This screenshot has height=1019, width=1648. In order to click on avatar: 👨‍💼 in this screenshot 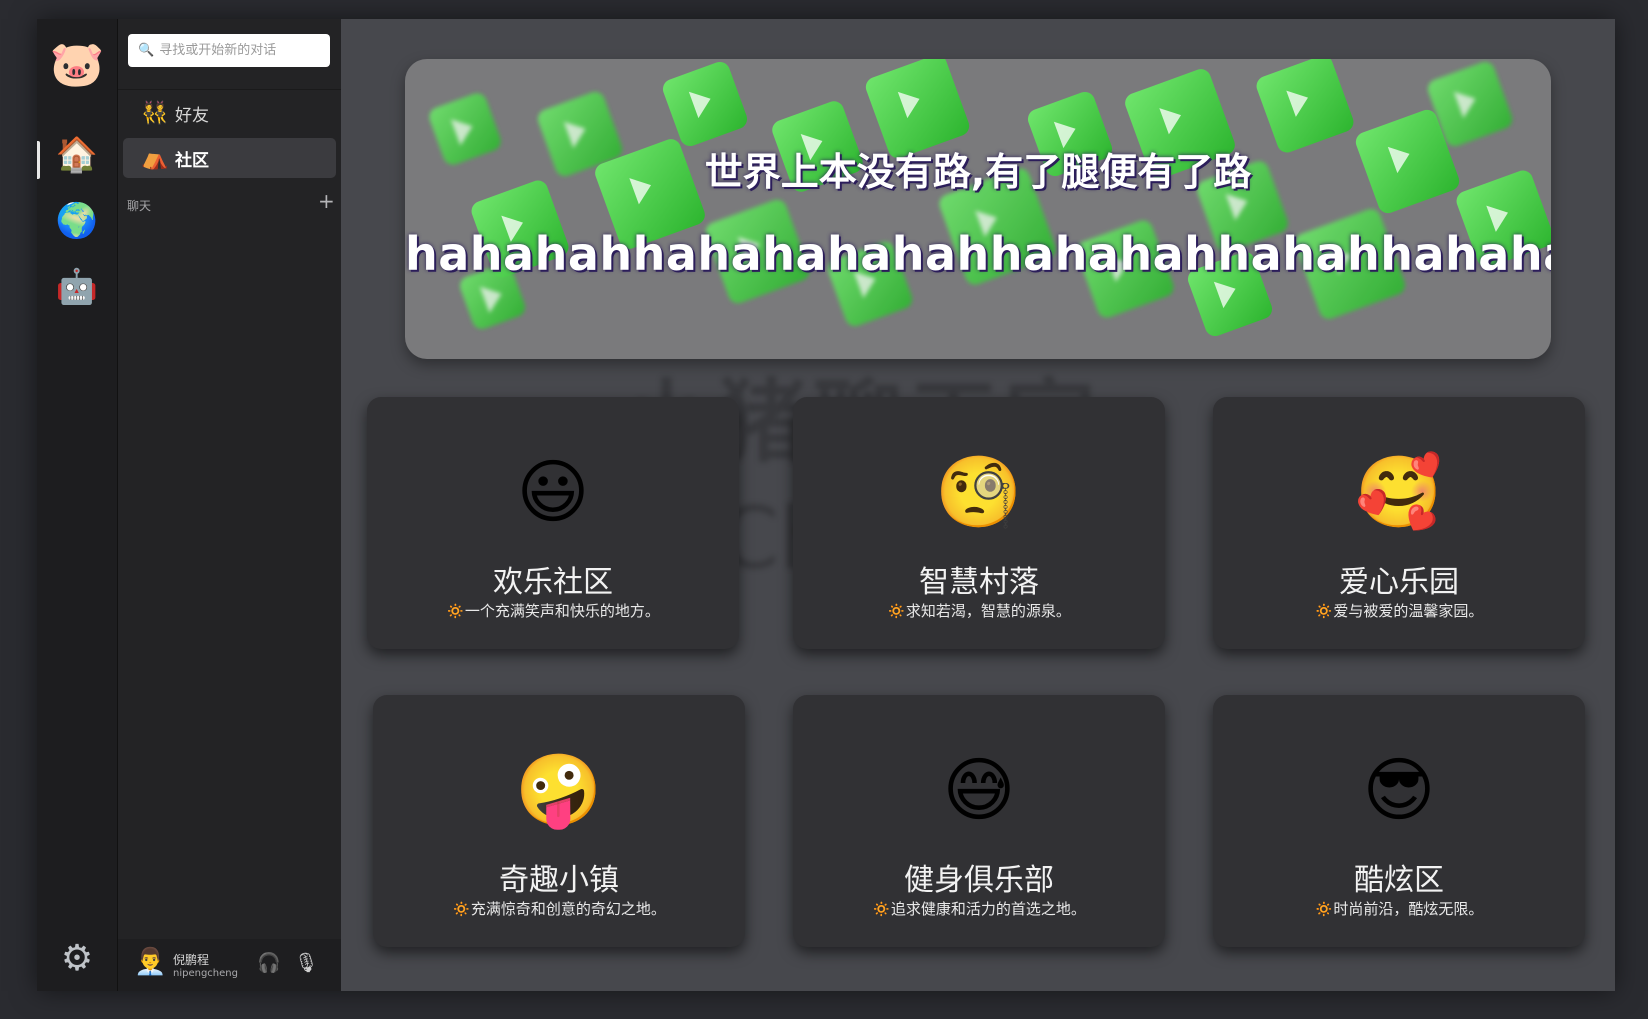, I will do `click(150, 962)`.